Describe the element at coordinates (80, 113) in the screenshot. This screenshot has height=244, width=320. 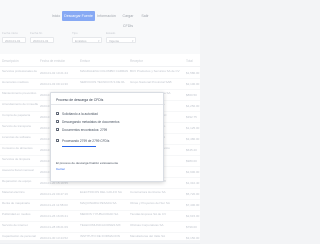
I see `step-label: Solicitando a la autoridad` at that location.